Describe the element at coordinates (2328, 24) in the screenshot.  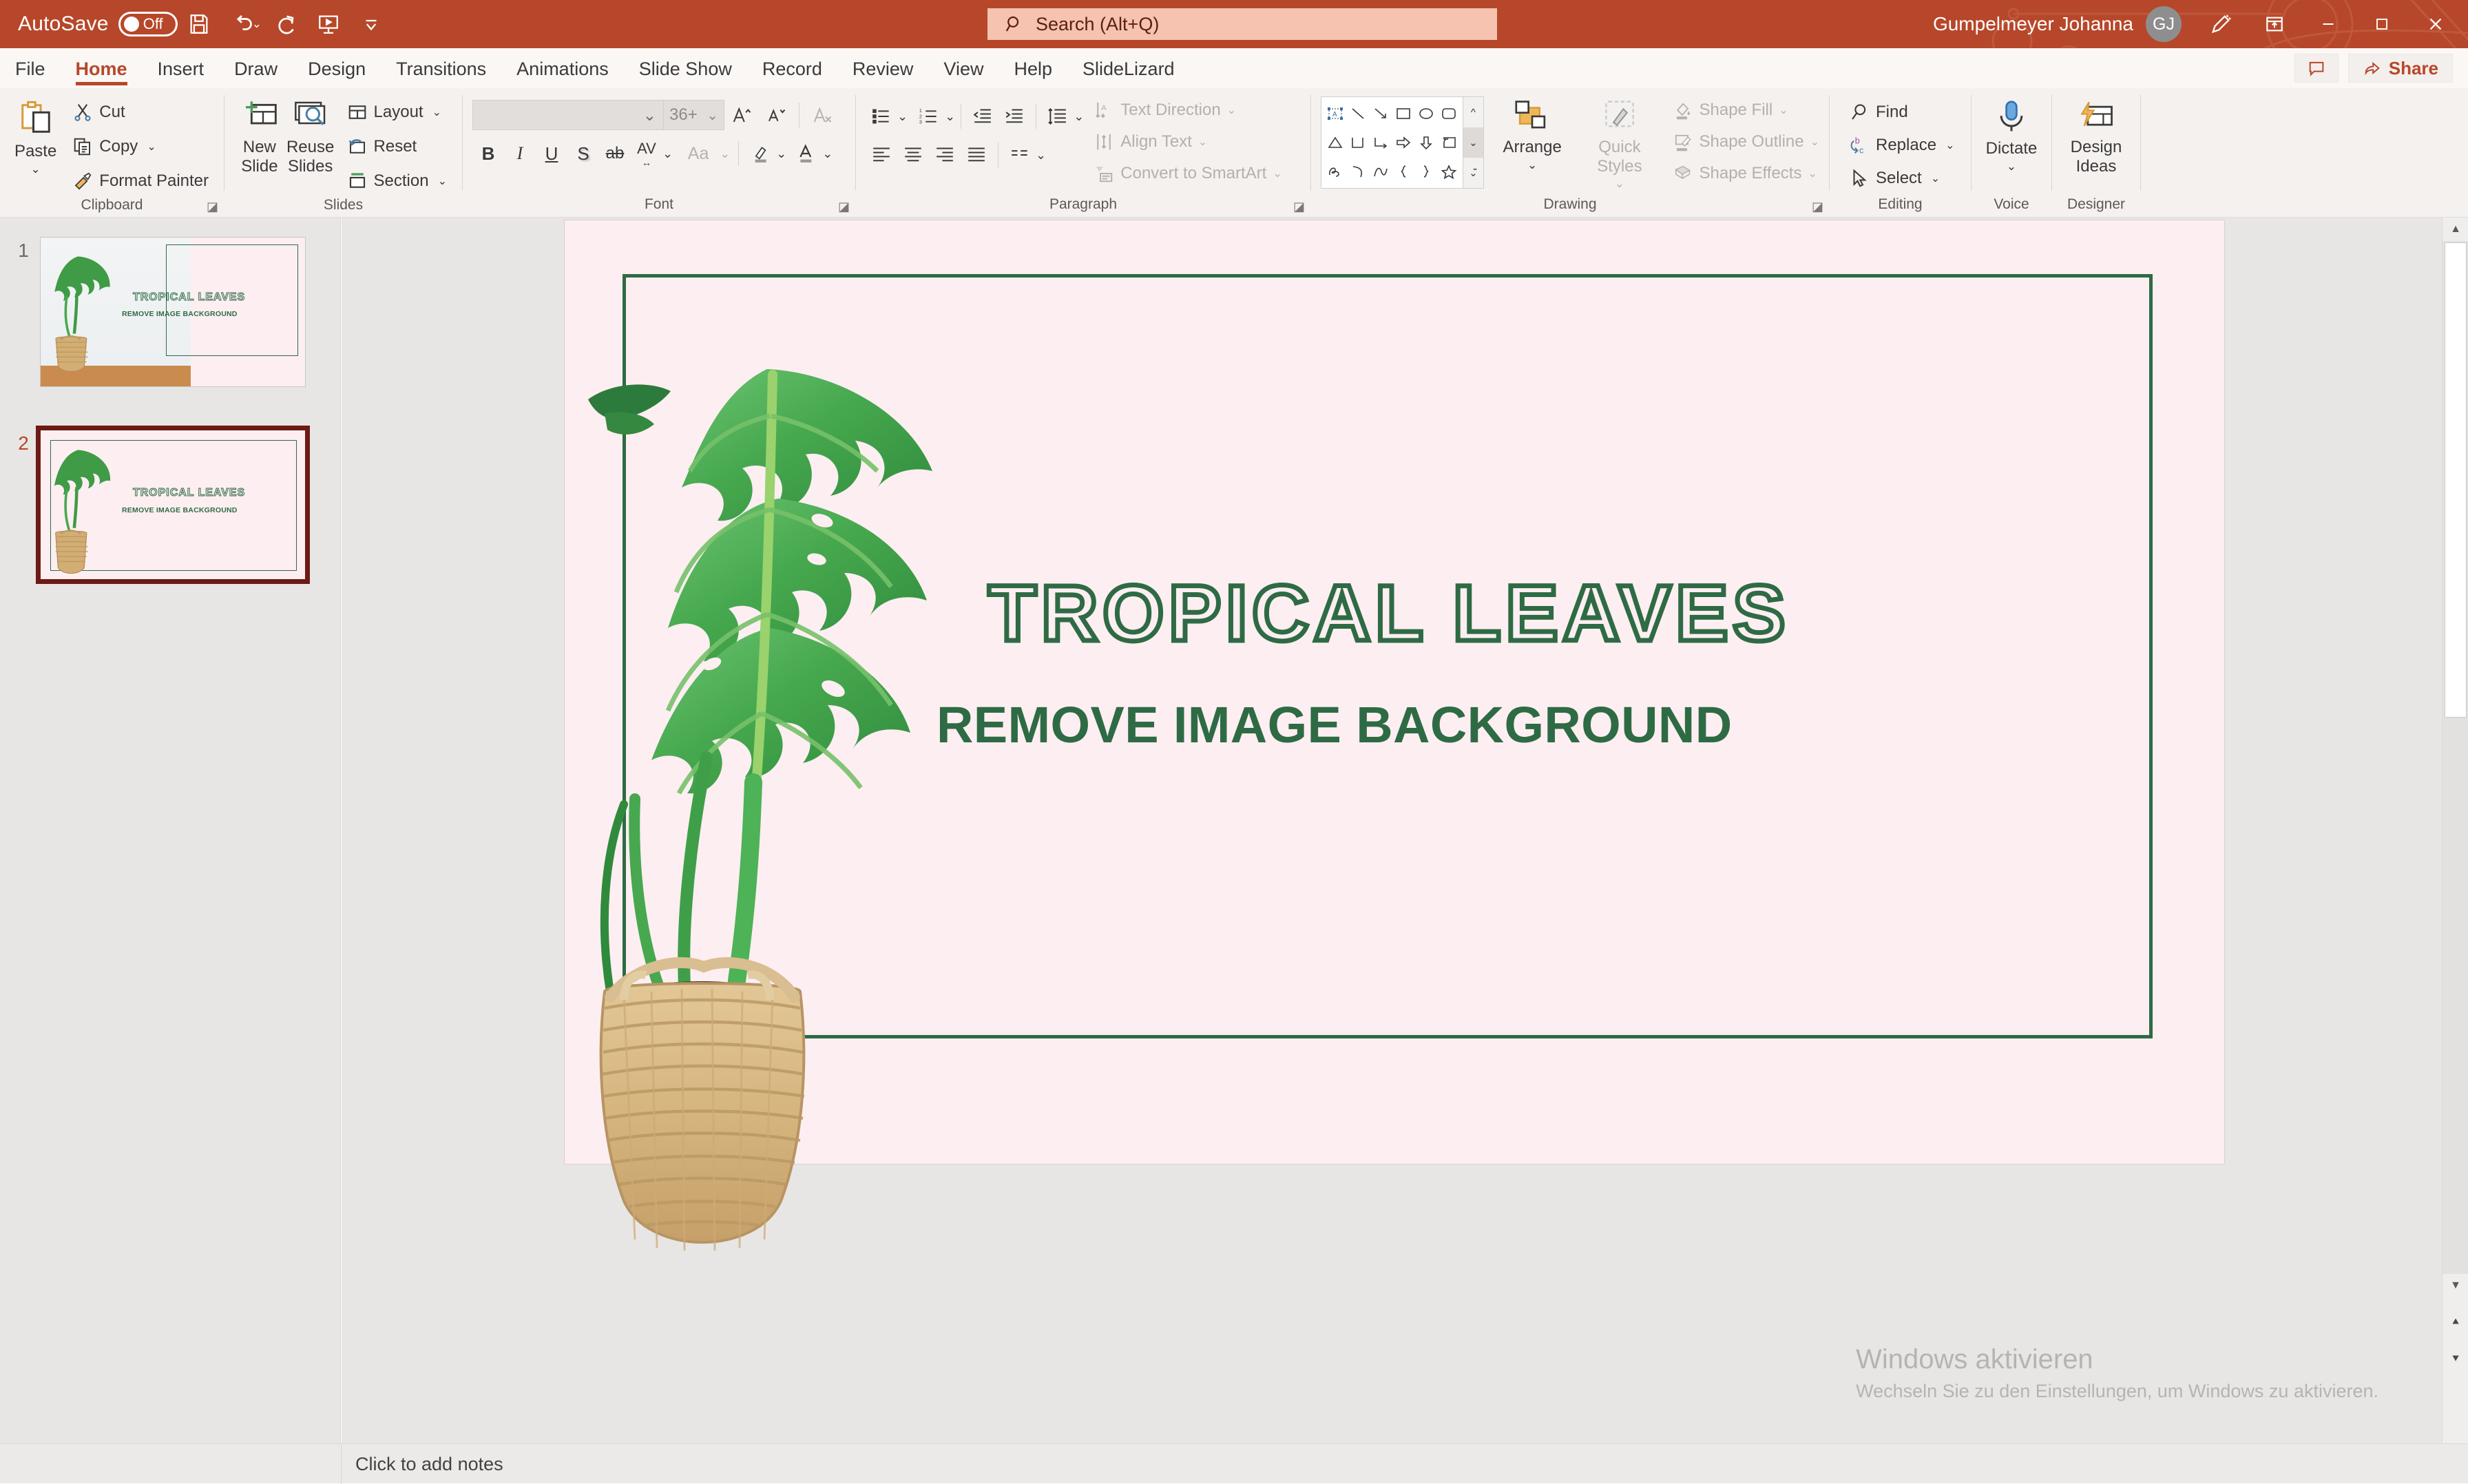
I see `minimize-icon` at that location.